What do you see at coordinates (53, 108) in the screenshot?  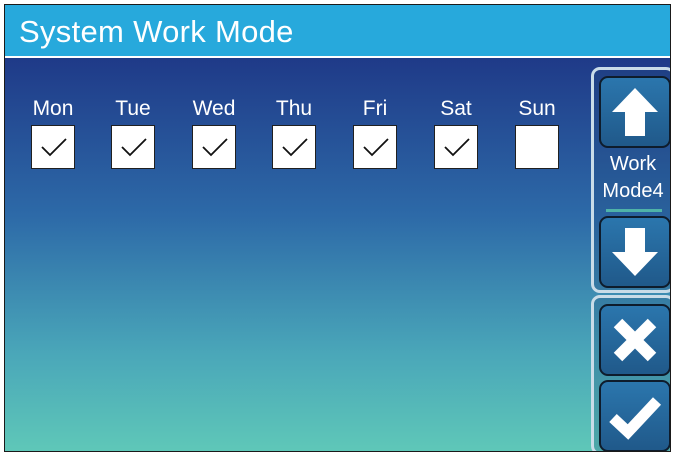 I see `day-label-mon: Mon` at bounding box center [53, 108].